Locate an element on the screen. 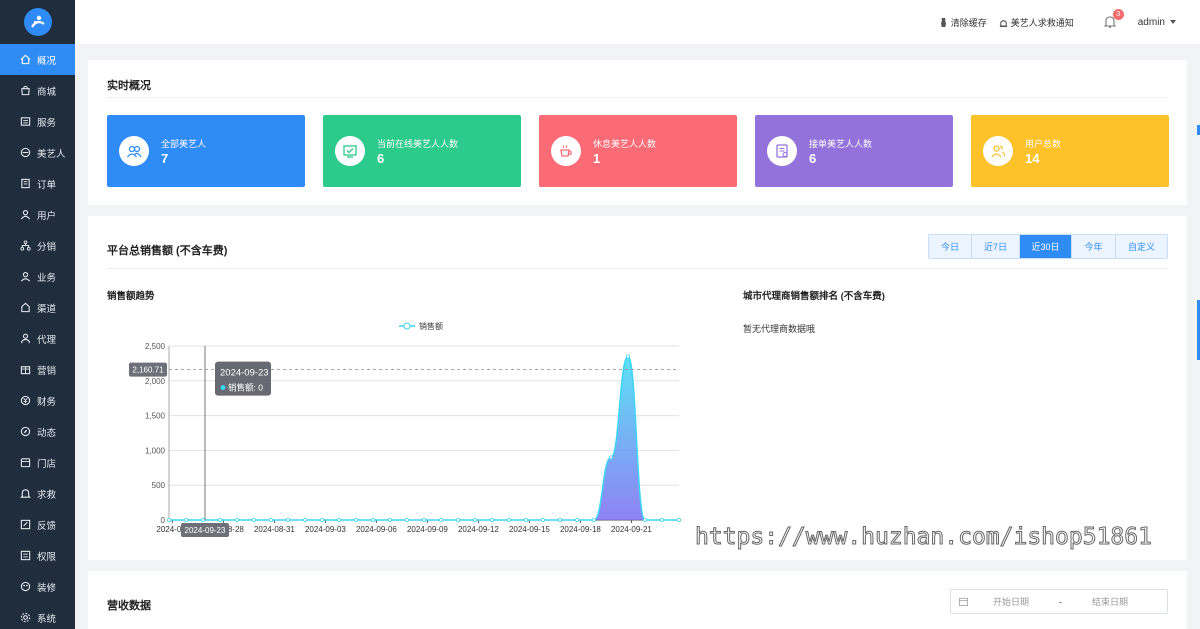 Image resolution: width=1200 pixels, height=629 pixels. notification-bell: 3 is located at coordinates (1113, 19).